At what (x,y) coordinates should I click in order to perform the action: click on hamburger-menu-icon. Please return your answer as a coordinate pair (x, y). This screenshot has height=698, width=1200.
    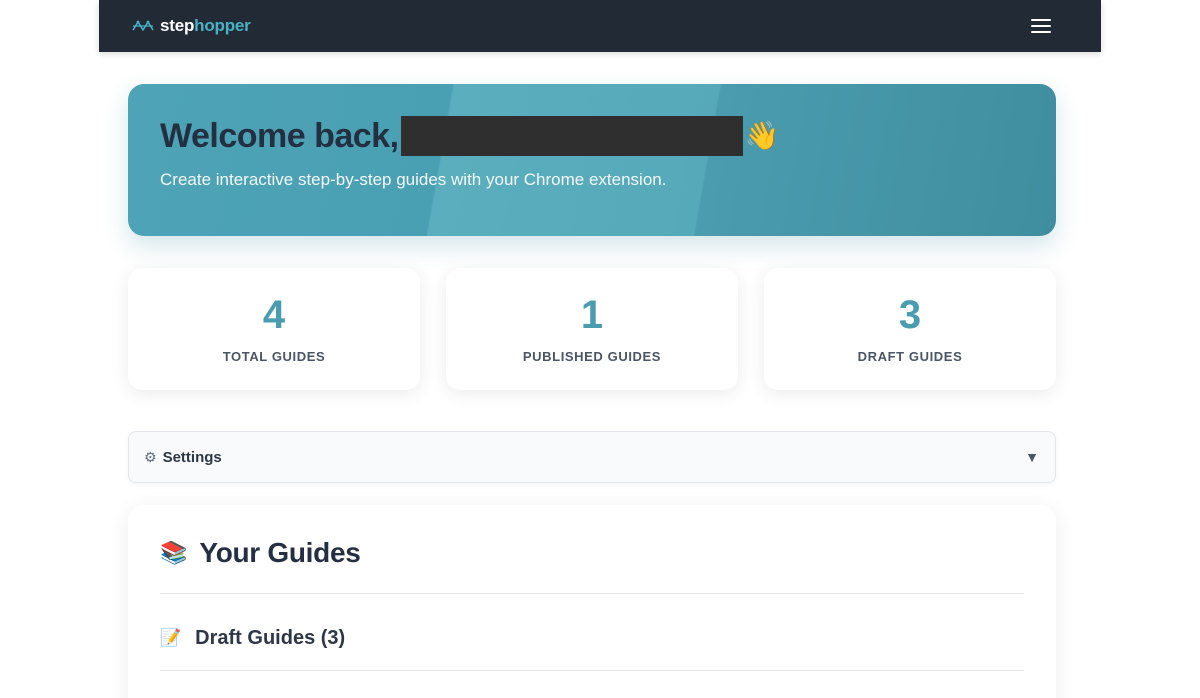
    Looking at the image, I should click on (1041, 26).